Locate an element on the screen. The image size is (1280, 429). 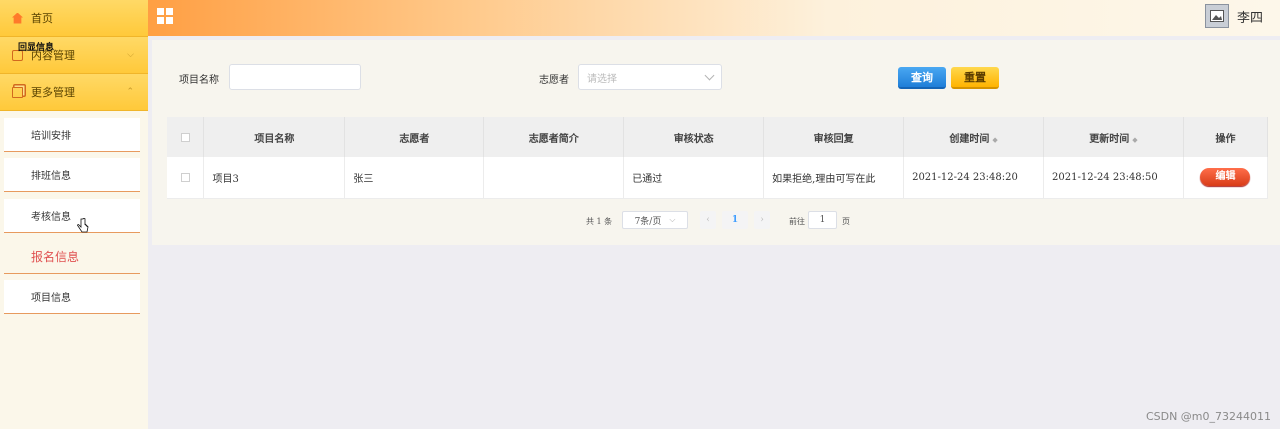
chevron-up-icon: ⌃ is located at coordinates (130, 92).